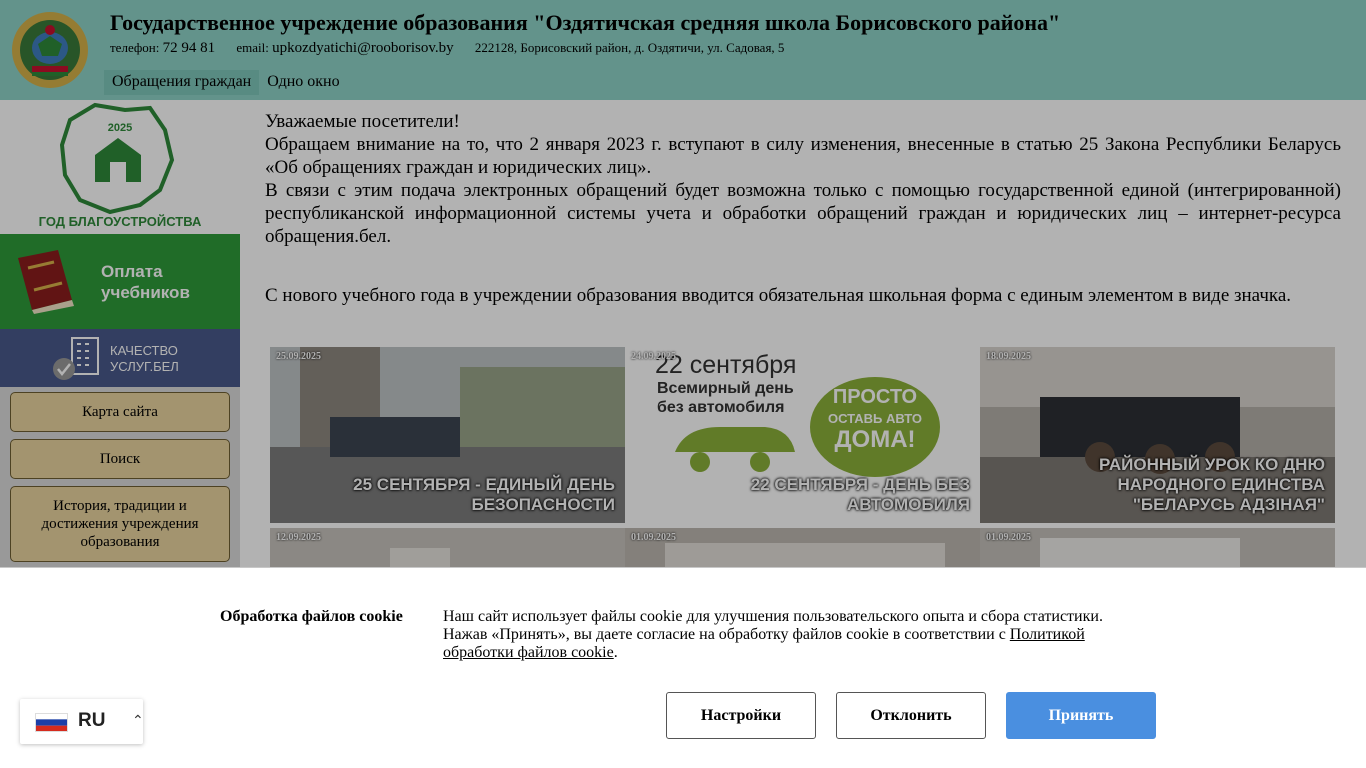 This screenshot has width=1366, height=768. I want to click on cookie-reject-button: Отклонить, so click(911, 715).